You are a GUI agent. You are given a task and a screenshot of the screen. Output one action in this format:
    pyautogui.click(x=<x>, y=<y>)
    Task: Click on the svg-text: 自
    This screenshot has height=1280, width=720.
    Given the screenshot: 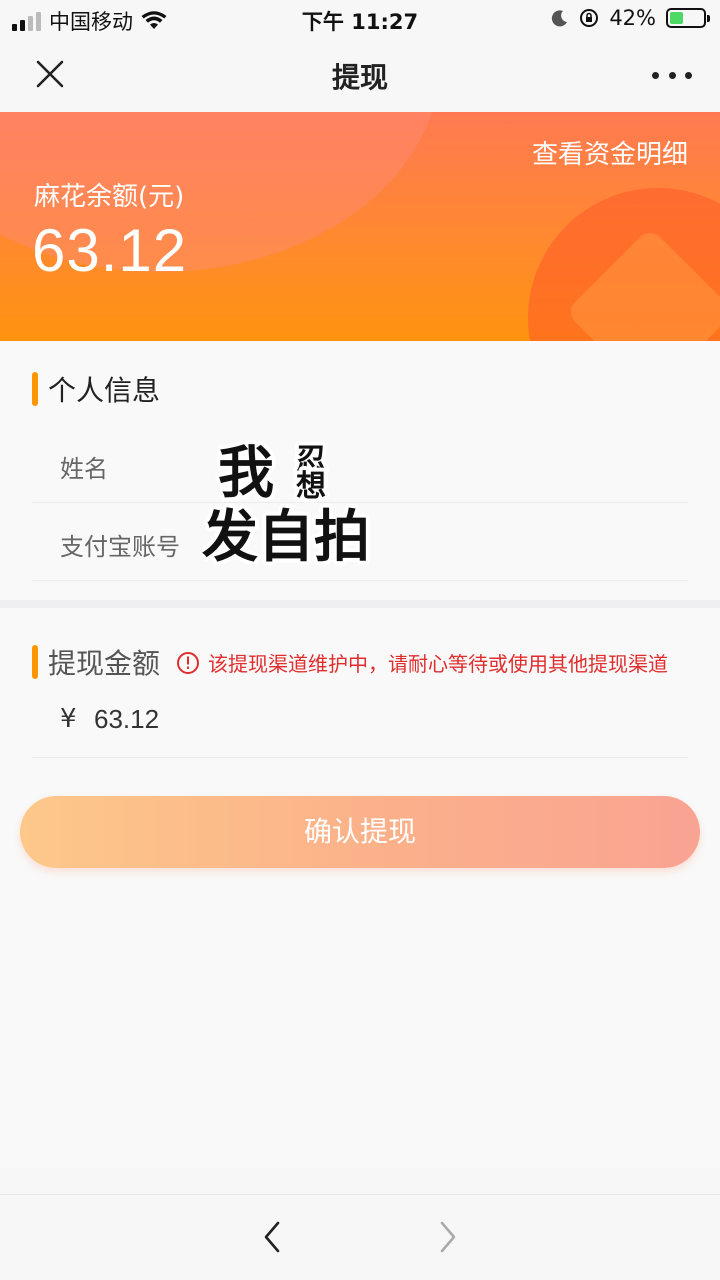 What is the action you would take?
    pyautogui.click(x=286, y=535)
    